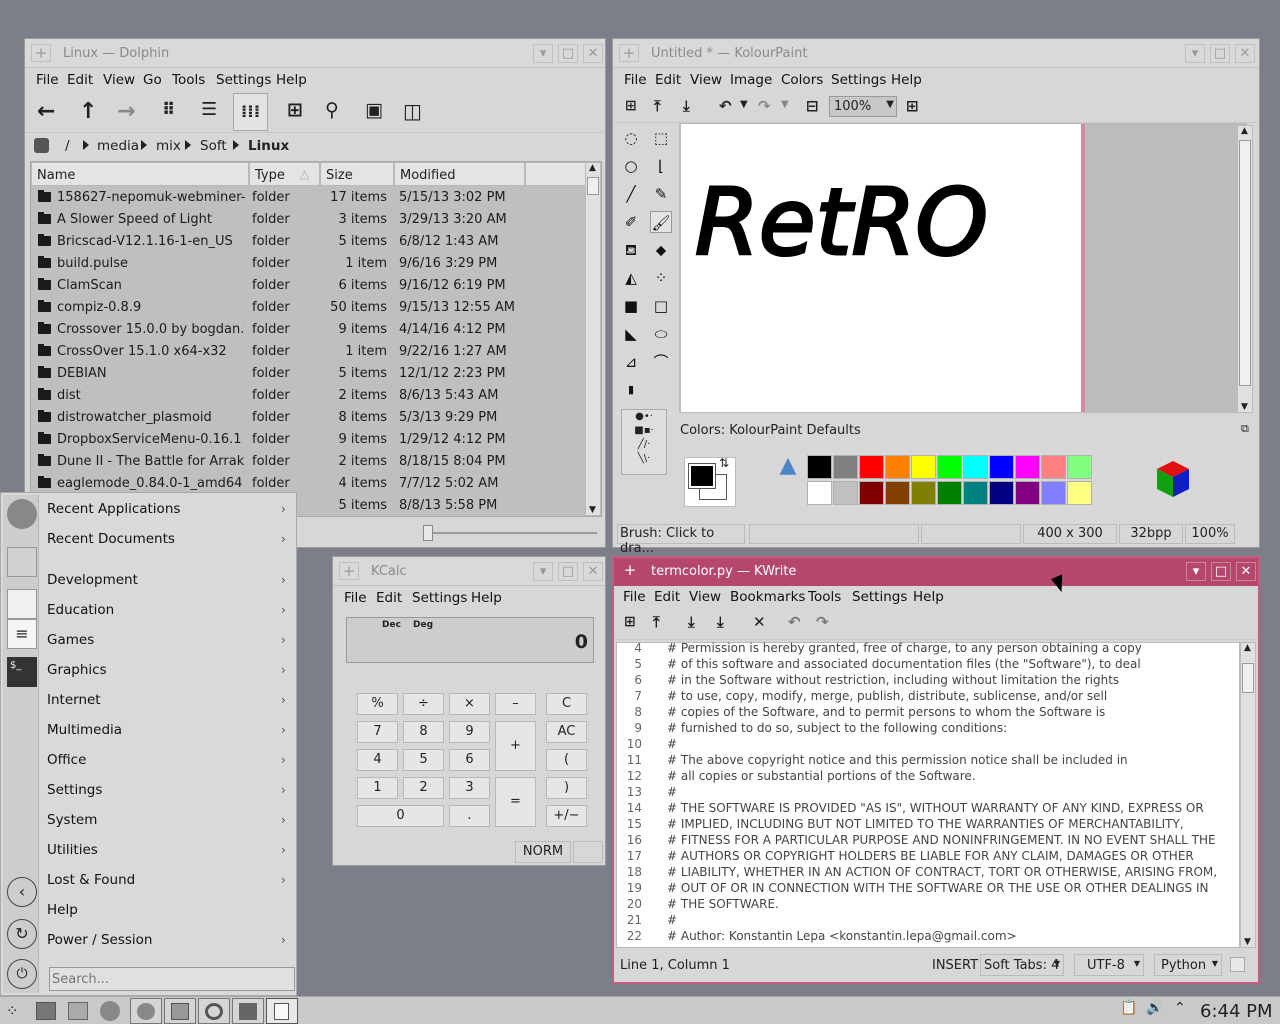  Describe the element at coordinates (759, 622) in the screenshot. I see `close-document-icon: ✕` at that location.